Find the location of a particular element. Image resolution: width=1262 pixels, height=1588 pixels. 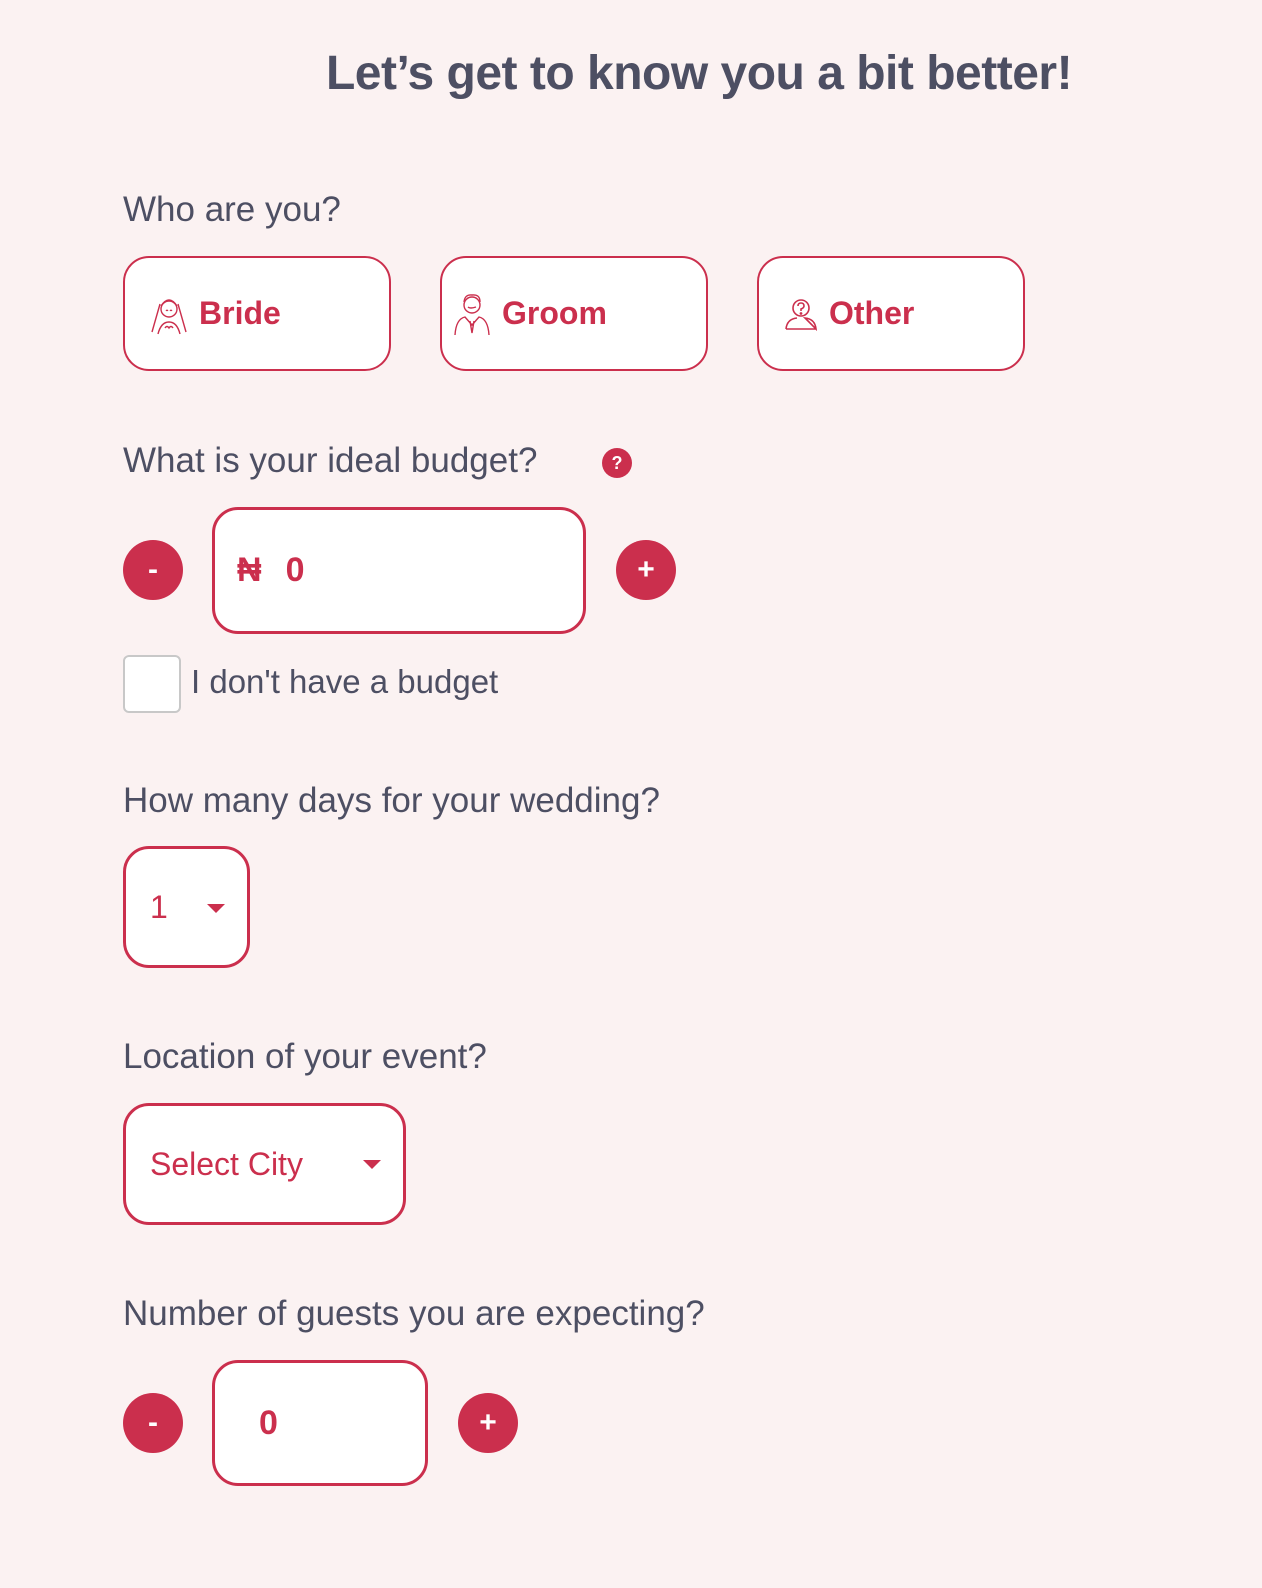

days-select: 1 is located at coordinates (186, 907).